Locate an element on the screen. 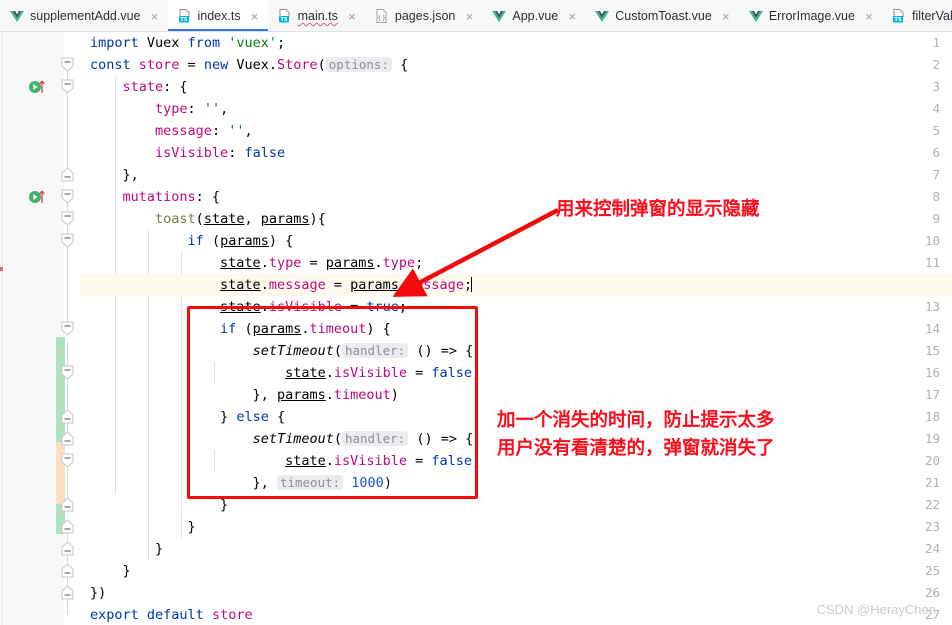  tab-label: filterValueData.ts is located at coordinates (931, 16).